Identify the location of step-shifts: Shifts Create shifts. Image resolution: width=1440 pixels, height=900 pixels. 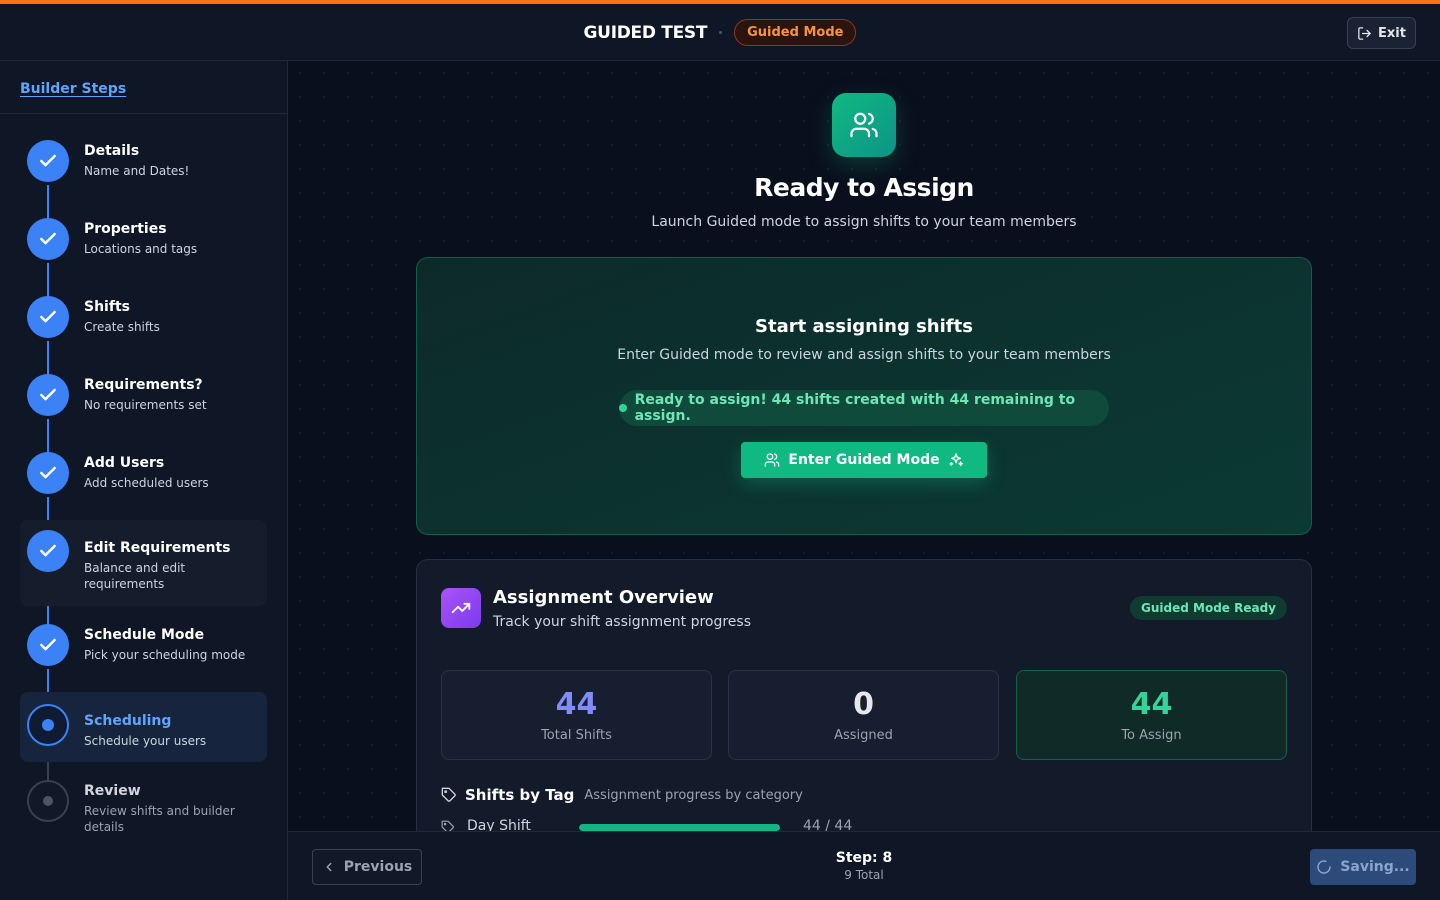
(143, 318).